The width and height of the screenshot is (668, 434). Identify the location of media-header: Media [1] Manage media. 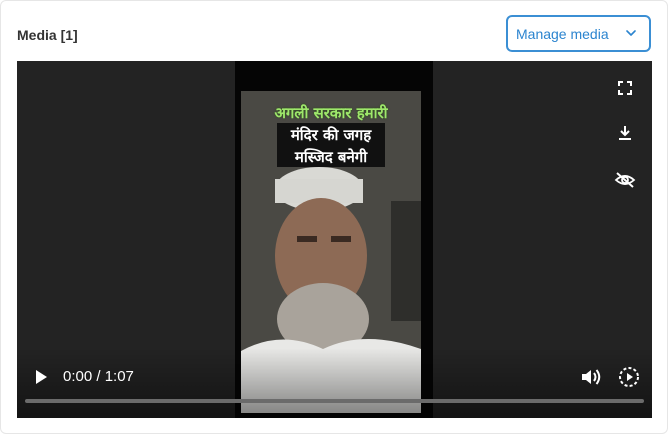
(334, 34).